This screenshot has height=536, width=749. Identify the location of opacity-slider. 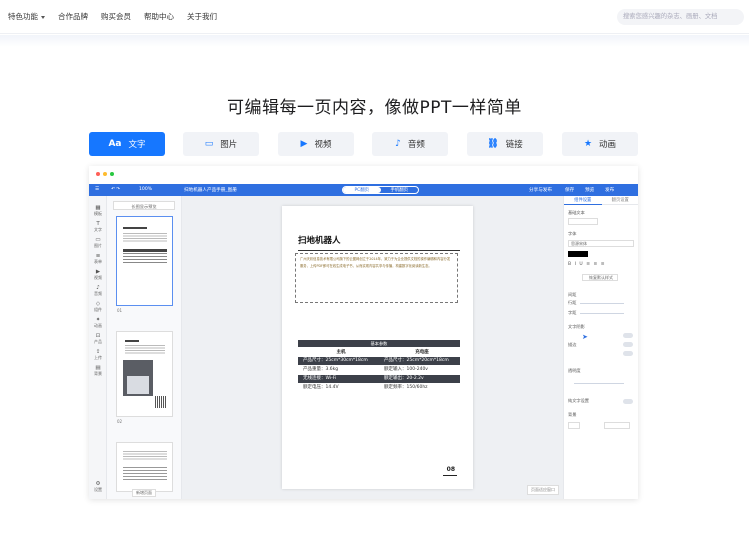
(599, 384).